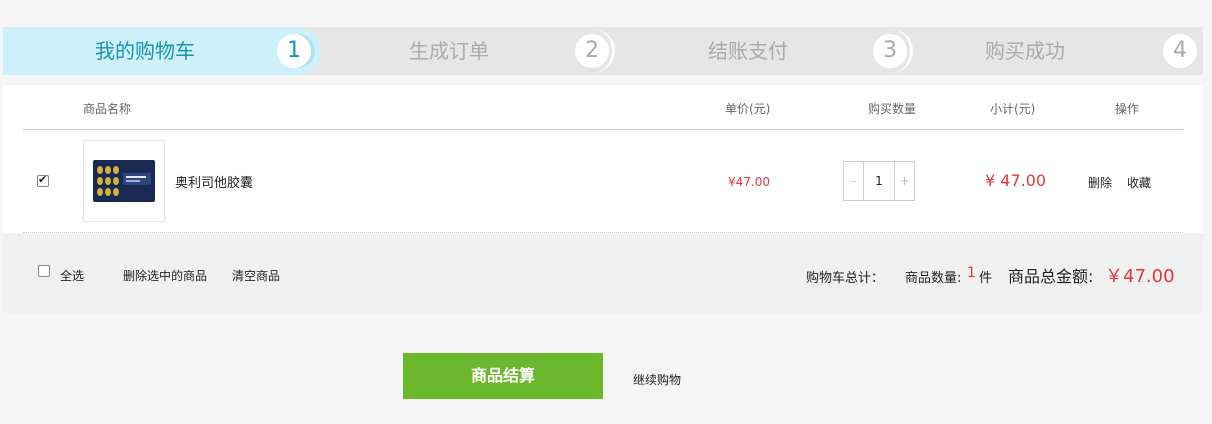  What do you see at coordinates (748, 51) in the screenshot?
I see `step-label: 结账支付` at bounding box center [748, 51].